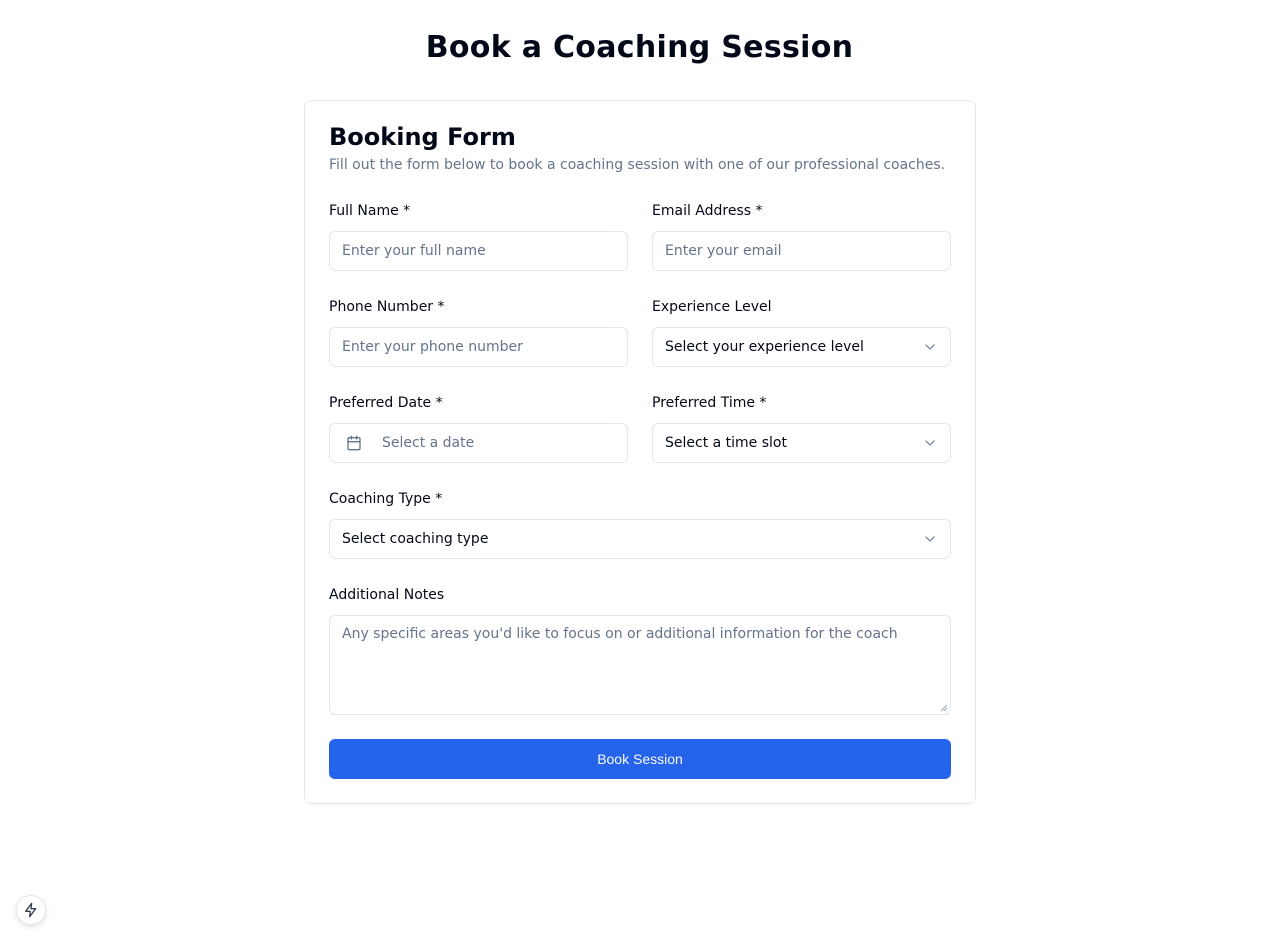  What do you see at coordinates (432, 347) in the screenshot?
I see `phone-placeholder: Enter your phone number` at bounding box center [432, 347].